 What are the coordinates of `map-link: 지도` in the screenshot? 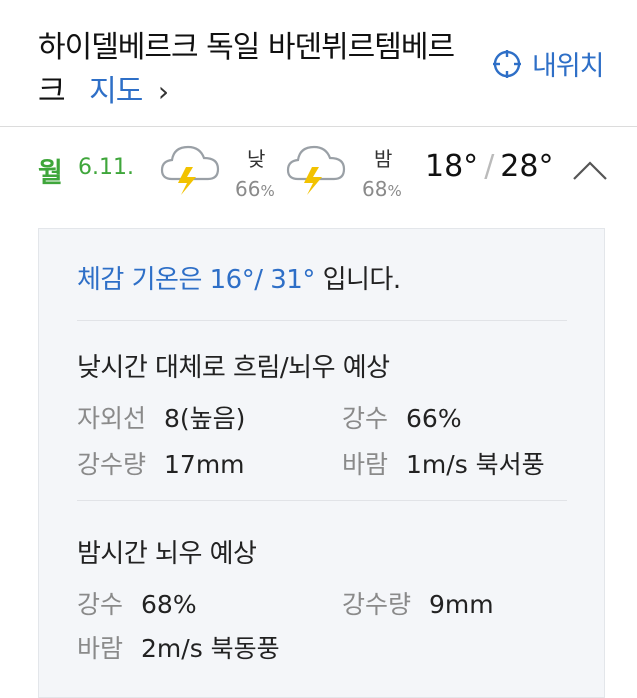 It's located at (116, 91).